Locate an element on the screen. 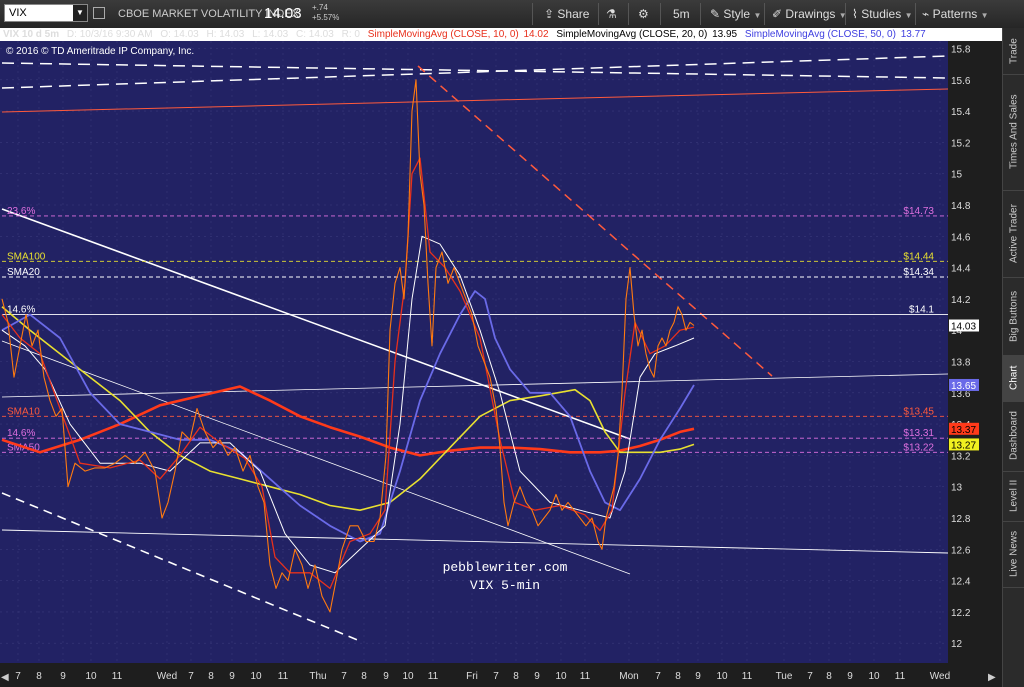 This screenshot has height=687, width=1024. tab-dashboard: Dashboard is located at coordinates (1013, 436).